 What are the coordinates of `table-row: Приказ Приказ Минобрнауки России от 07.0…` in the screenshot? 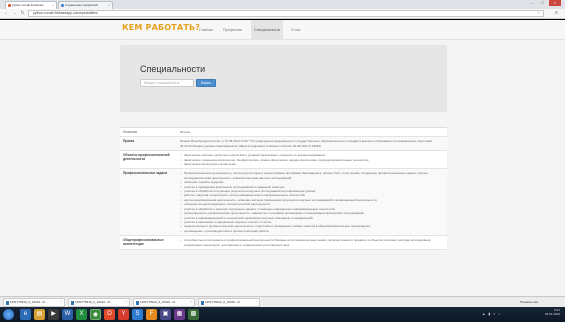 It's located at (283, 144).